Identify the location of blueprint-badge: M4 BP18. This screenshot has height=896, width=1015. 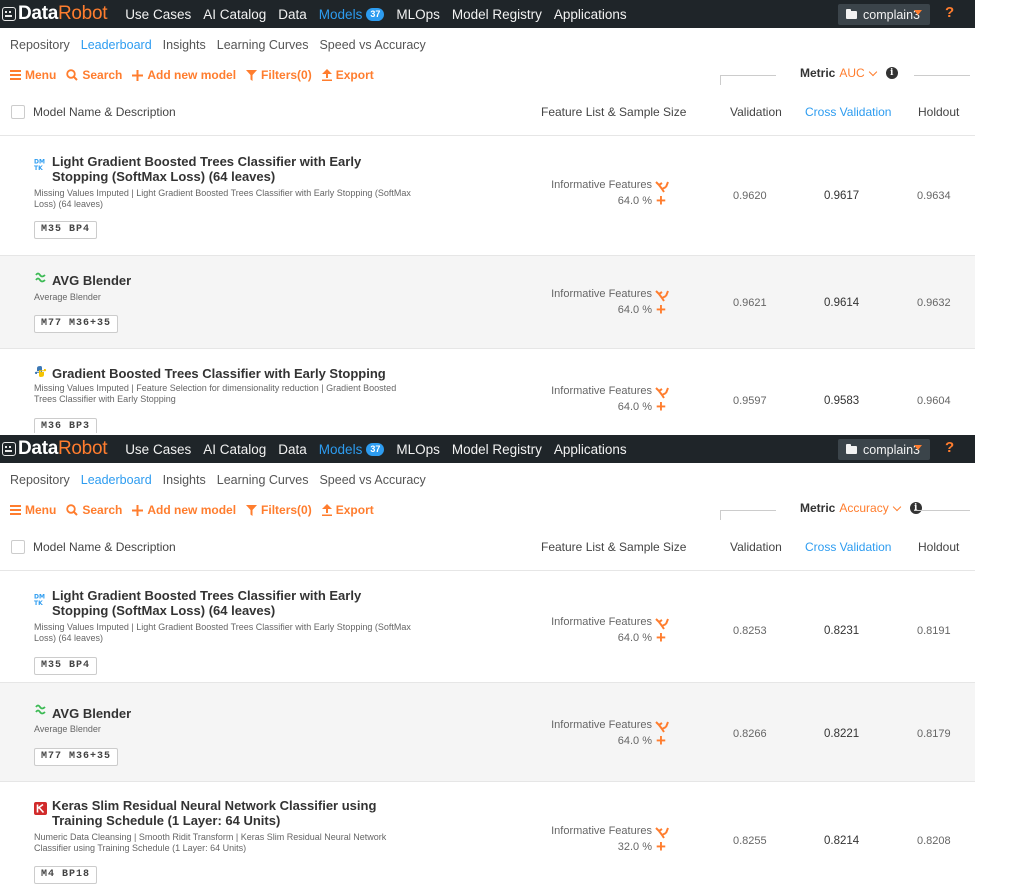
(66, 875).